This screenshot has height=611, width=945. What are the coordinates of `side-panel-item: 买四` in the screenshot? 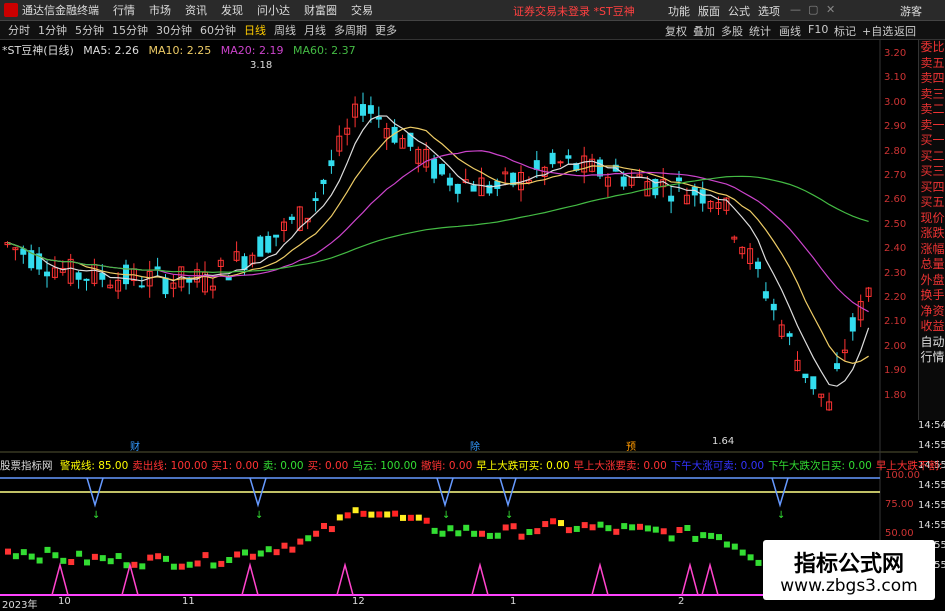 It's located at (932, 188).